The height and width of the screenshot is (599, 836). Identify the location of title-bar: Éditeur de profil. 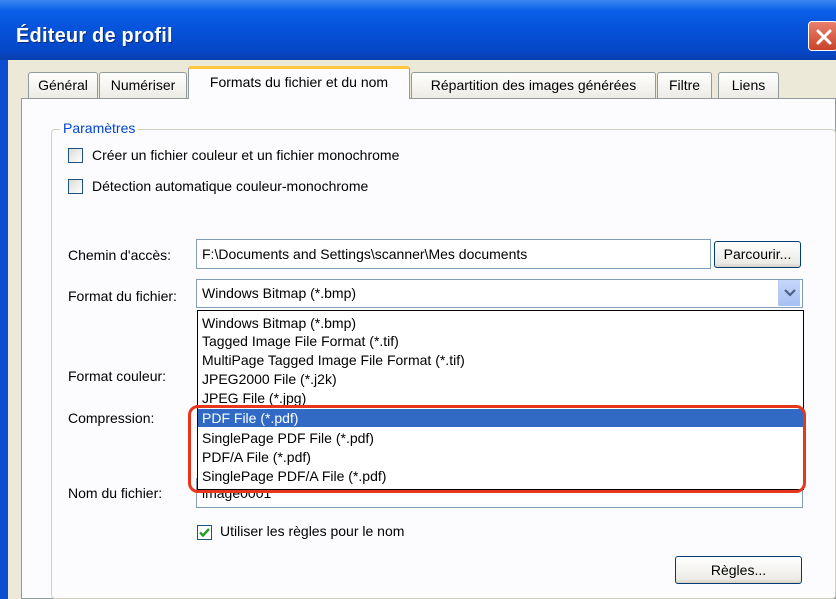
(418, 30).